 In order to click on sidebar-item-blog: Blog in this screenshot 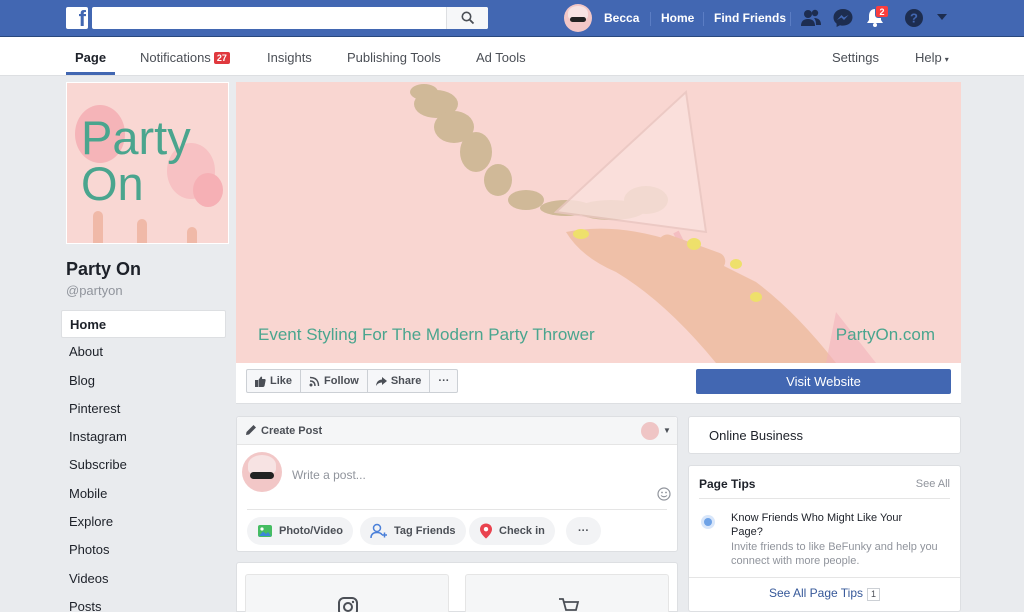, I will do `click(143, 381)`.